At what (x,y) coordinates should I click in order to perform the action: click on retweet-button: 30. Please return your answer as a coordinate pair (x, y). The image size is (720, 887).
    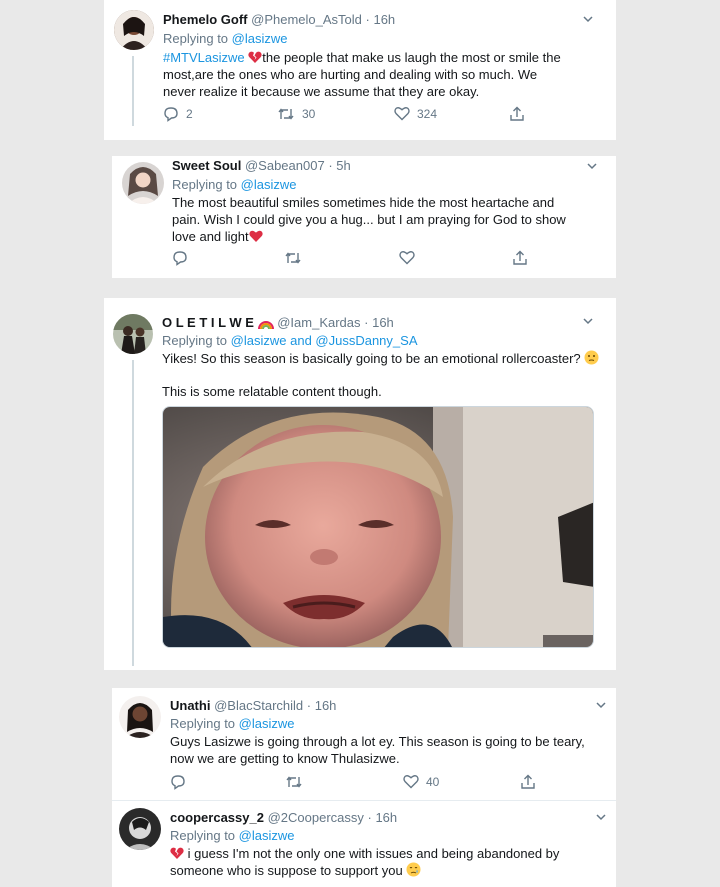
    Looking at the image, I should click on (296, 114).